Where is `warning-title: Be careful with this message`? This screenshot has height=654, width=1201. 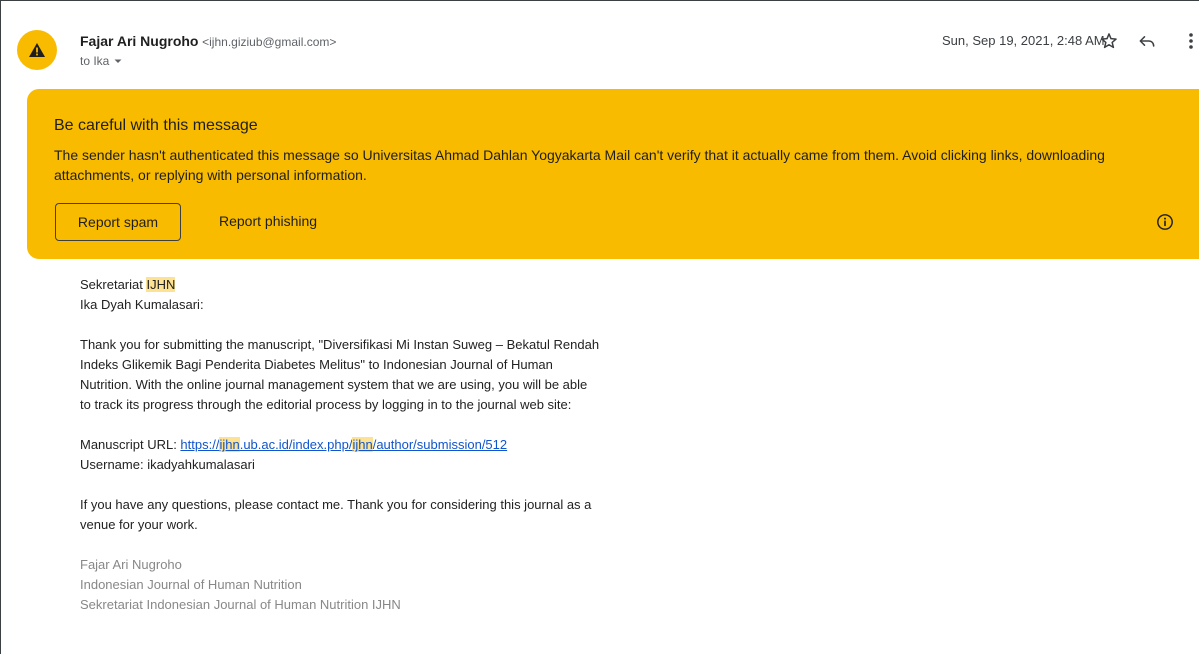
warning-title: Be careful with this message is located at coordinates (156, 125).